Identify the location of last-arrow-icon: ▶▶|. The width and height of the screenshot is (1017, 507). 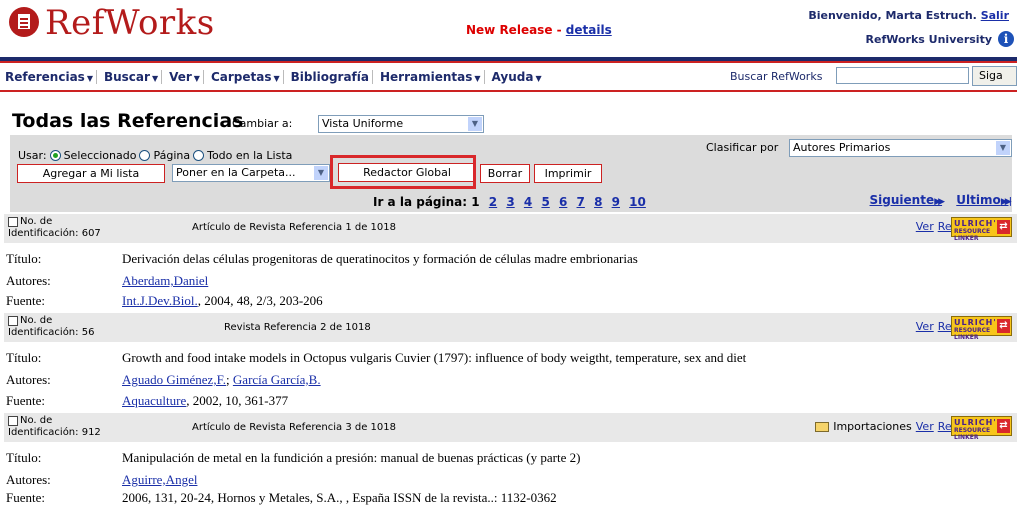
(1006, 202).